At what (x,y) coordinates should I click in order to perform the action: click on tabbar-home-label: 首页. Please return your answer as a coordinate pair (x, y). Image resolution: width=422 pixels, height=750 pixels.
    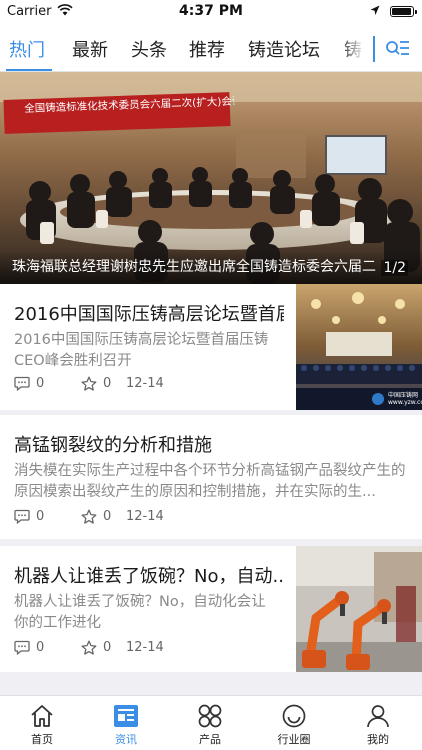
    Looking at the image, I should click on (42, 739).